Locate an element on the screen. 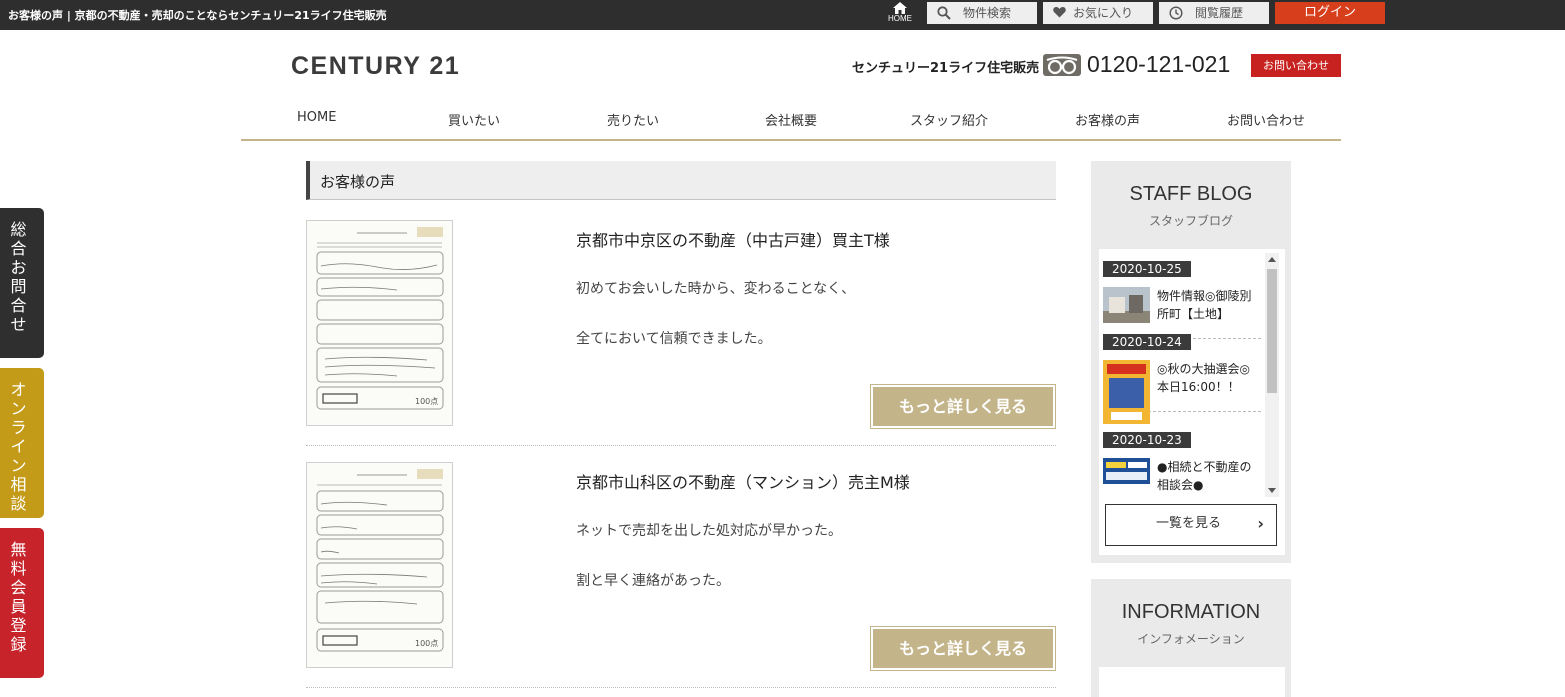 The height and width of the screenshot is (697, 1565). favorites-label: お気に入り is located at coordinates (1103, 13).